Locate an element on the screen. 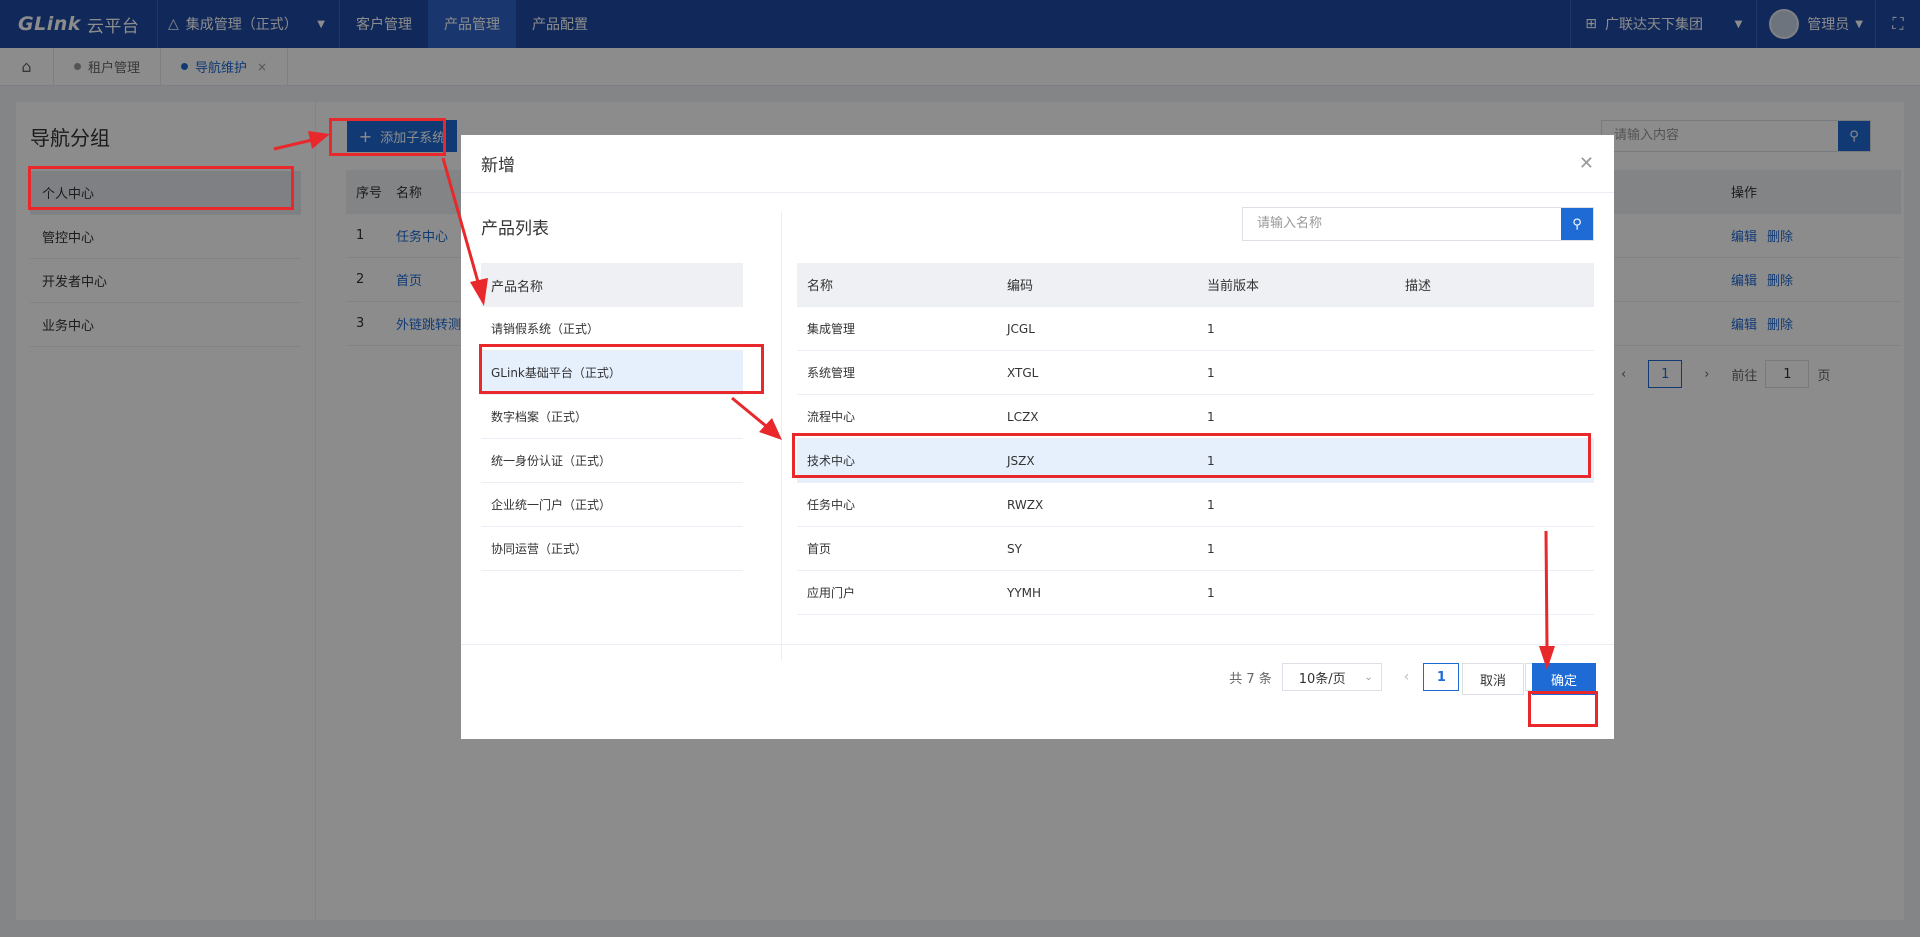  module-search-input: 请输入名称 is located at coordinates (1402, 224).